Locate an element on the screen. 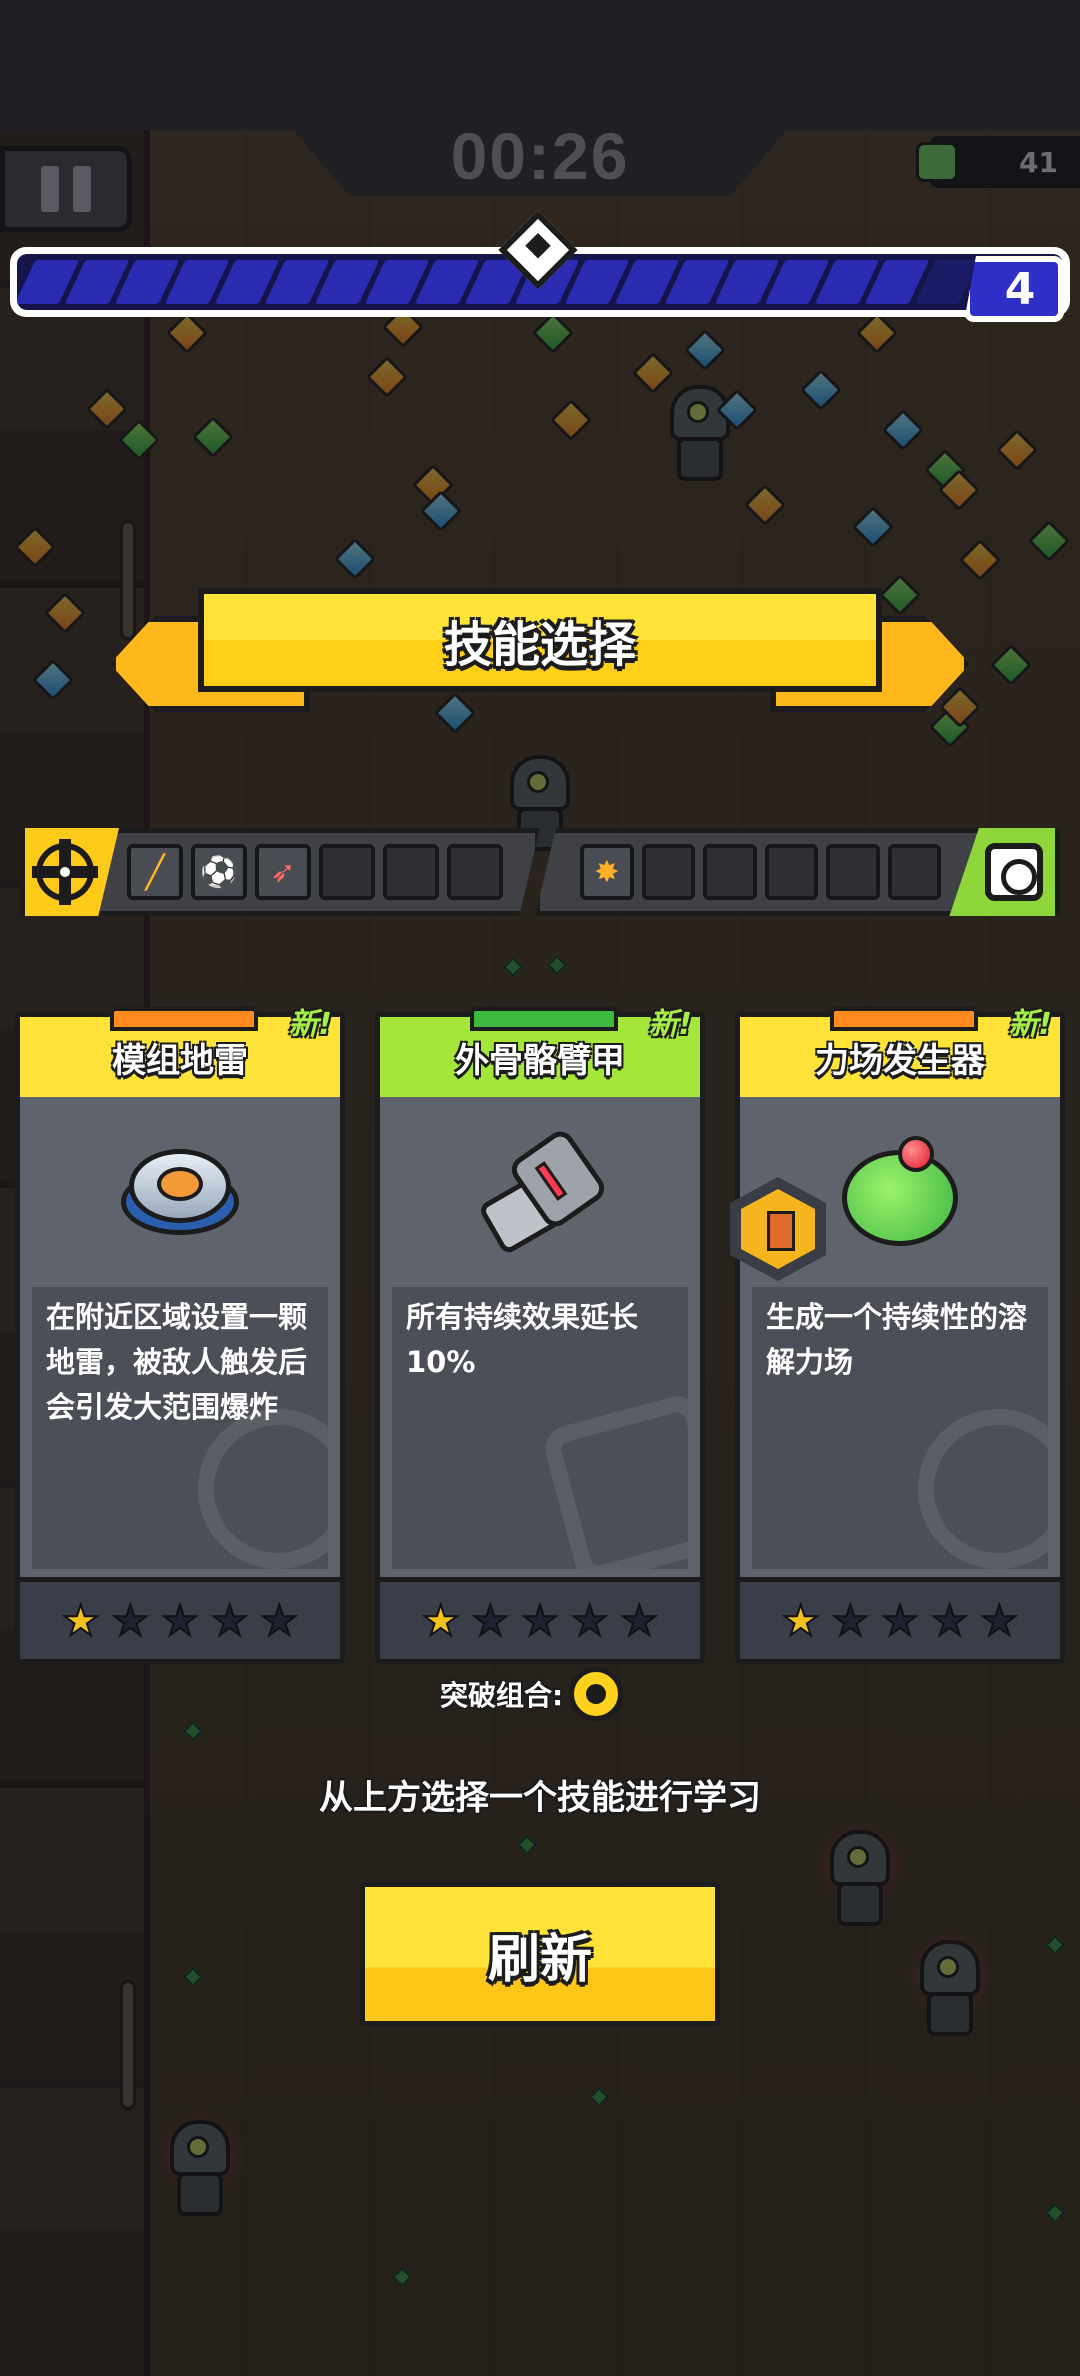 Image resolution: width=1080 pixels, height=2376 pixels. module-icon is located at coordinates (1014, 872).